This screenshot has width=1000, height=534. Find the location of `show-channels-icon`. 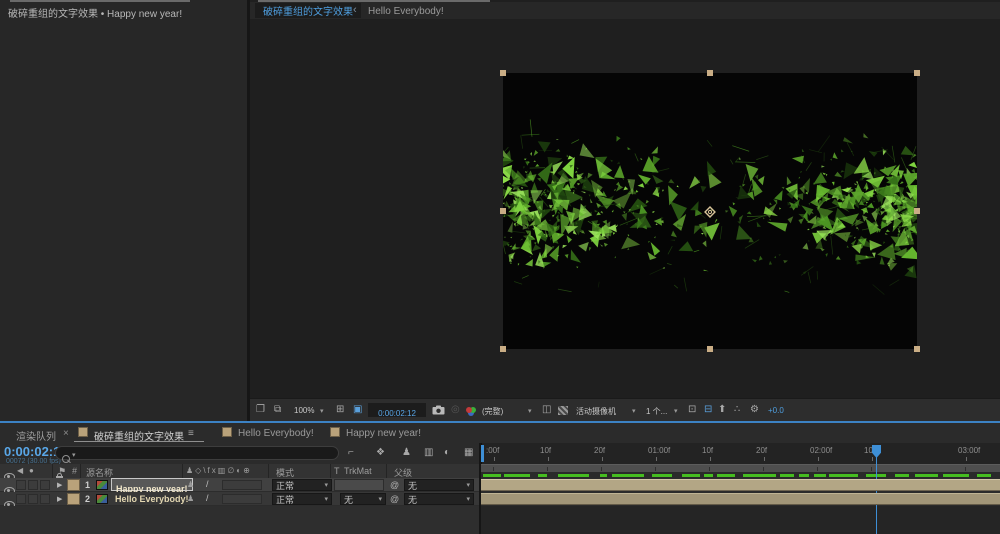

show-channels-icon is located at coordinates (469, 410).